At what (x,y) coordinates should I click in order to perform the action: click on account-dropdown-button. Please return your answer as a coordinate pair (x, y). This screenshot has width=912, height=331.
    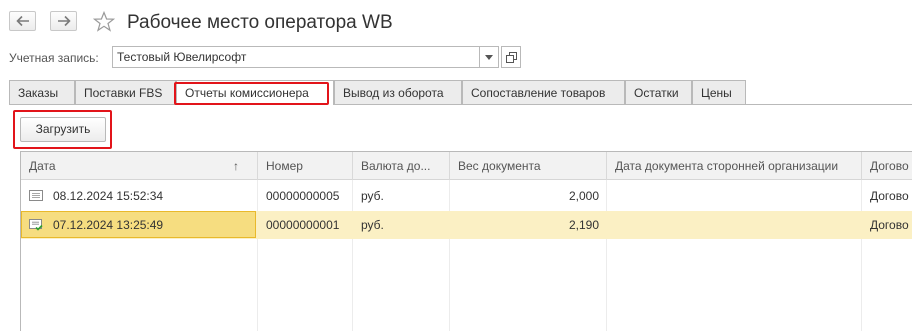
    Looking at the image, I should click on (489, 57).